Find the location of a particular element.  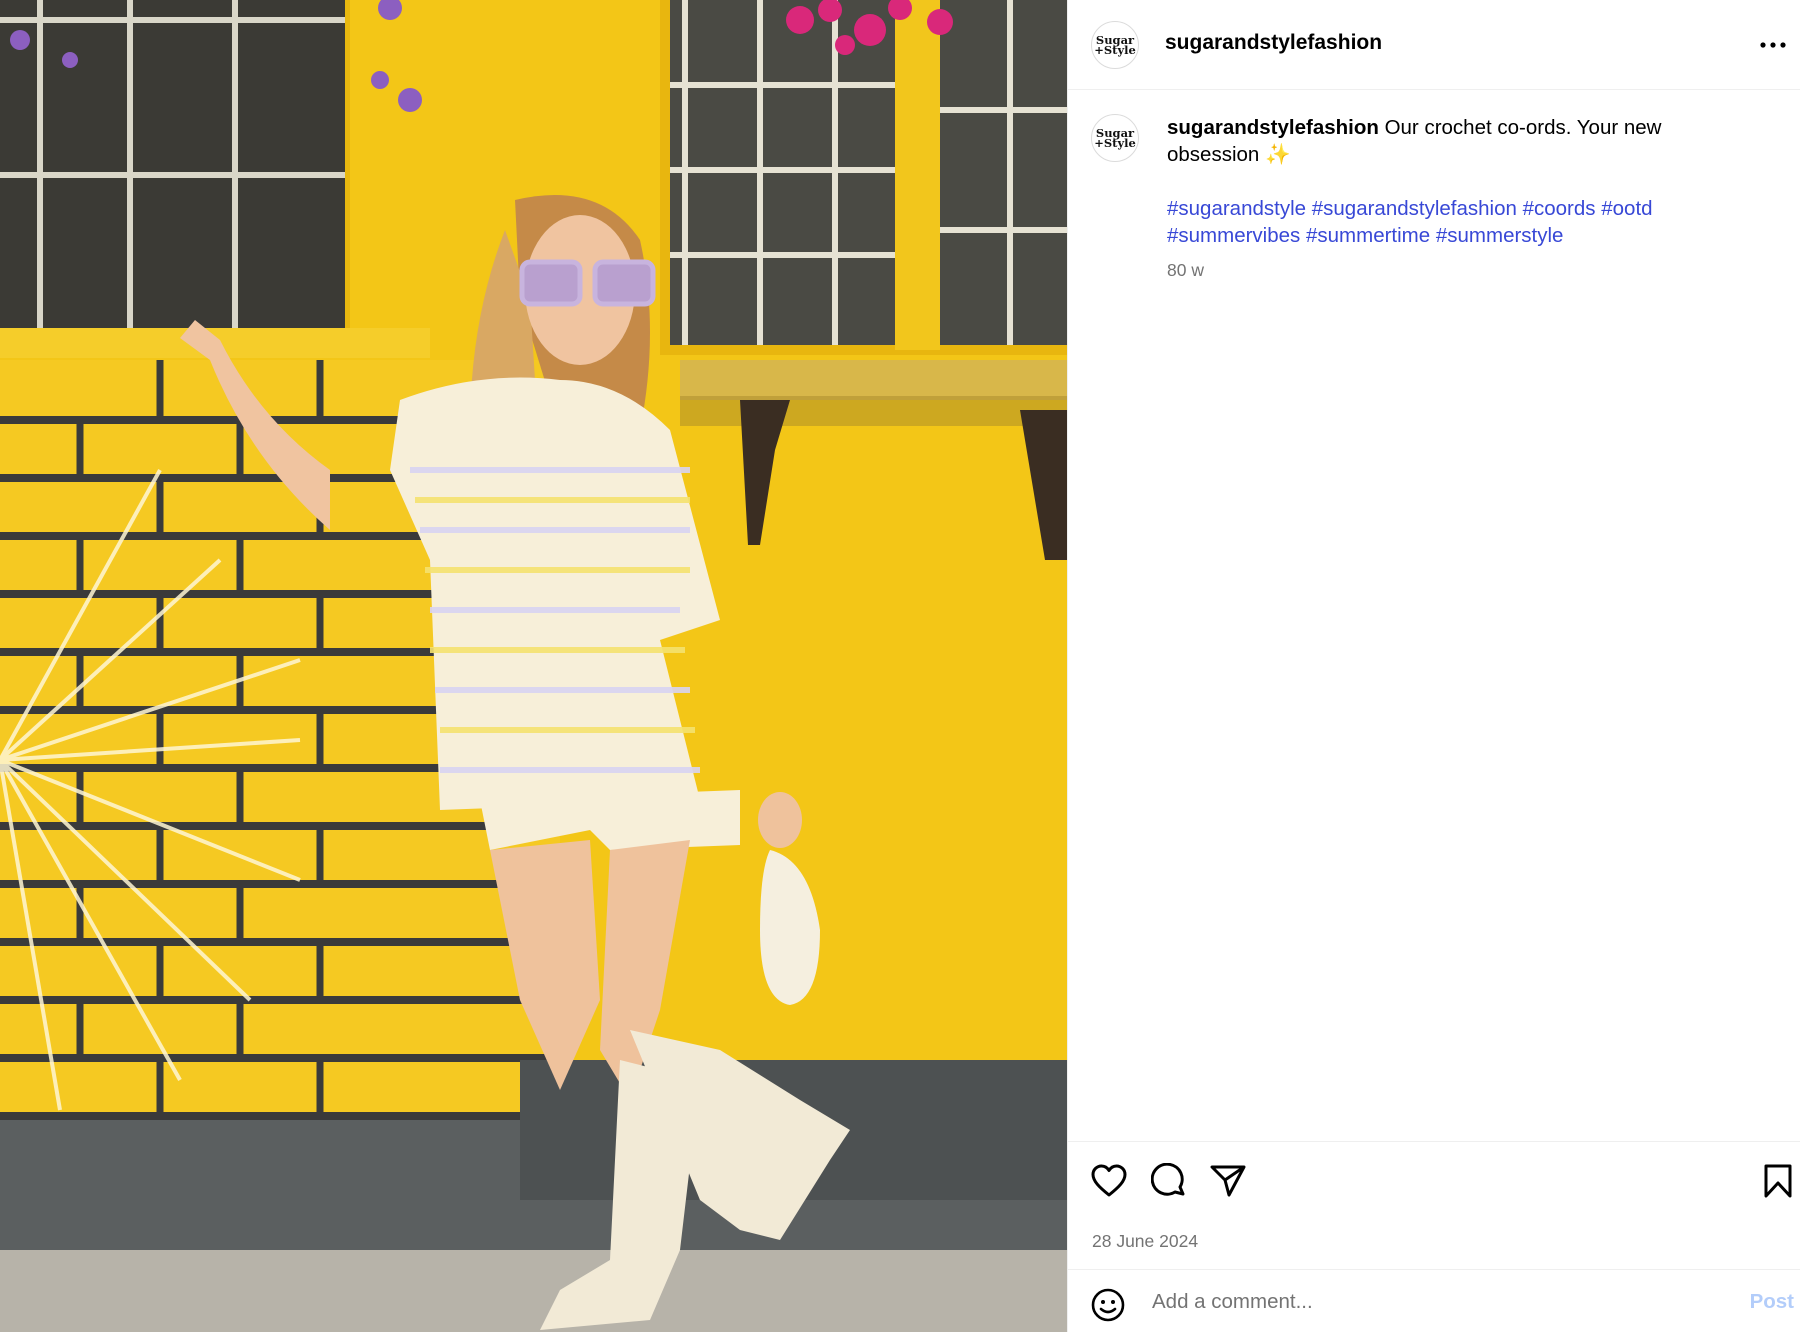

save-button is located at coordinates (1778, 1181).